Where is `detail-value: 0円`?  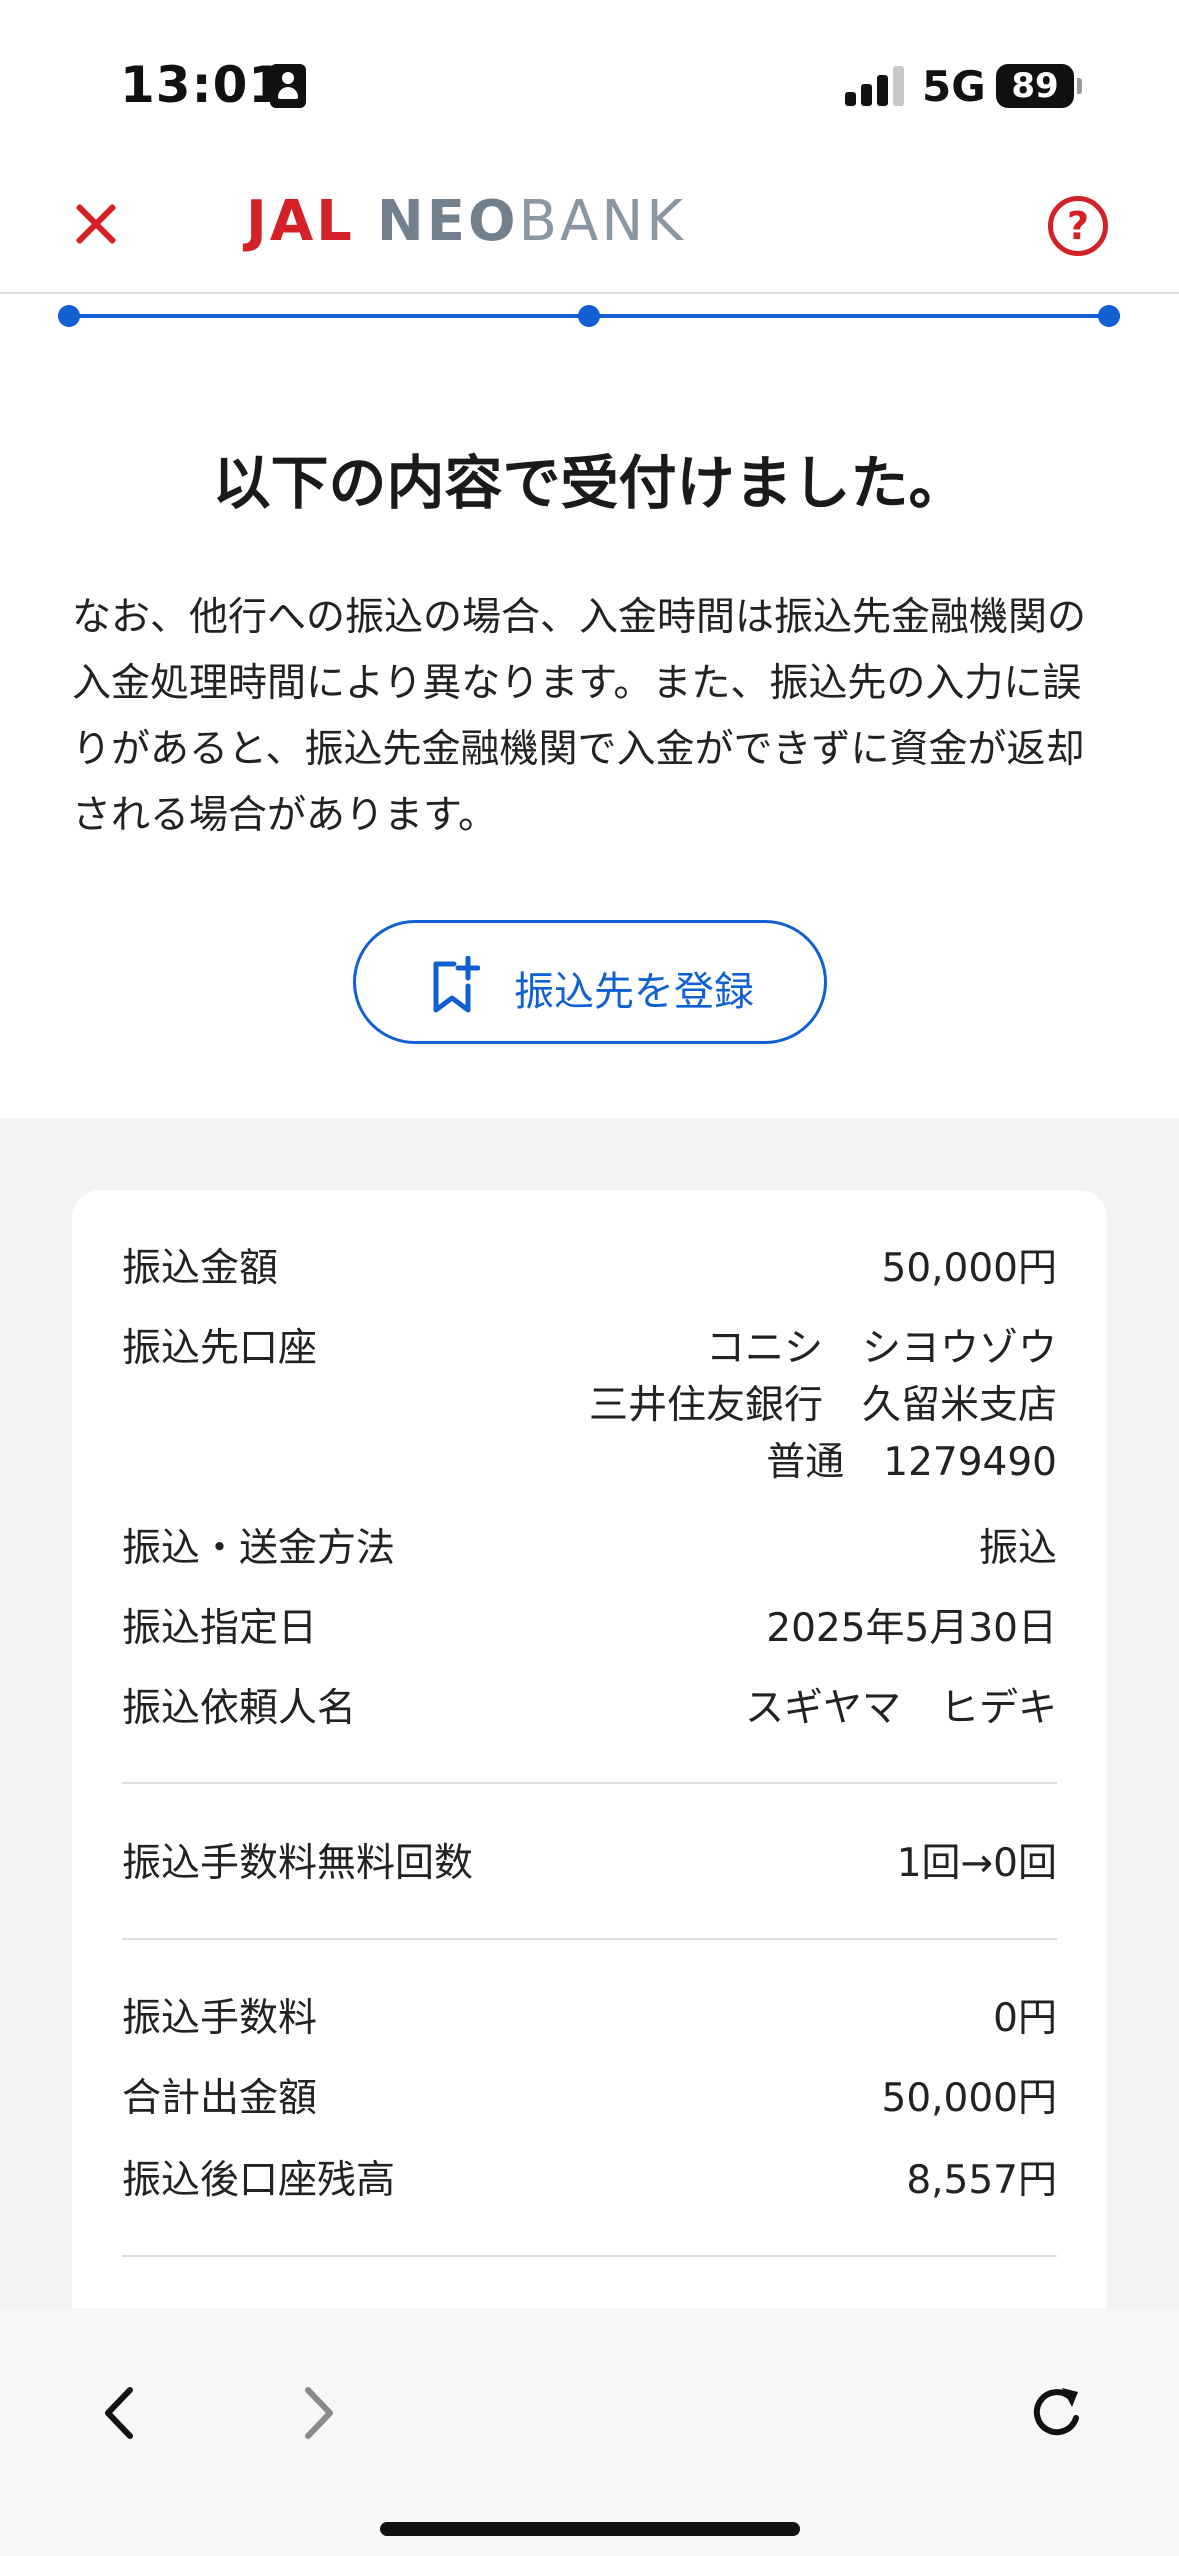 detail-value: 0円 is located at coordinates (1025, 2018).